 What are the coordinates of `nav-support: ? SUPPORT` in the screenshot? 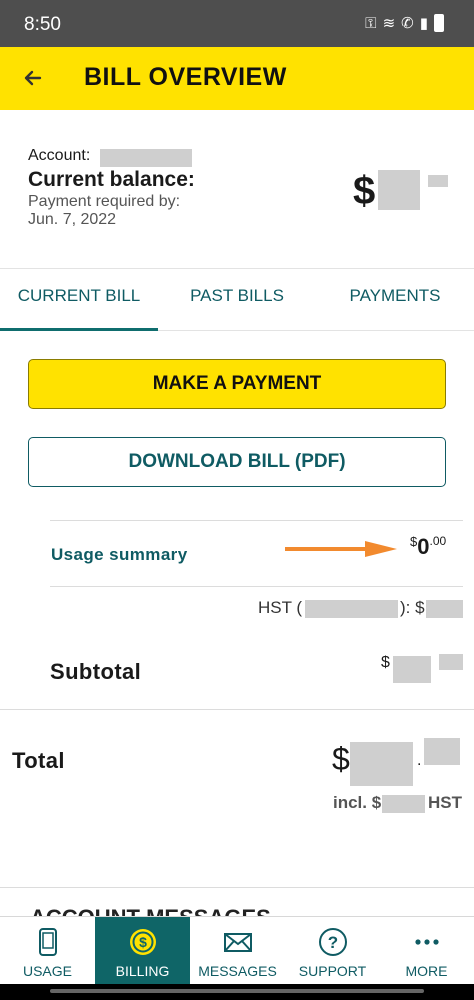 It's located at (332, 951).